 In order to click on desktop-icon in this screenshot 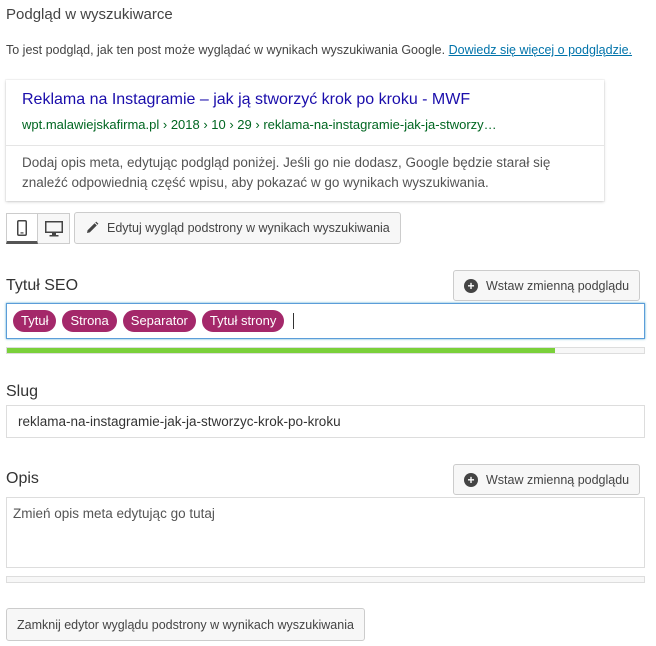, I will do `click(53, 228)`.